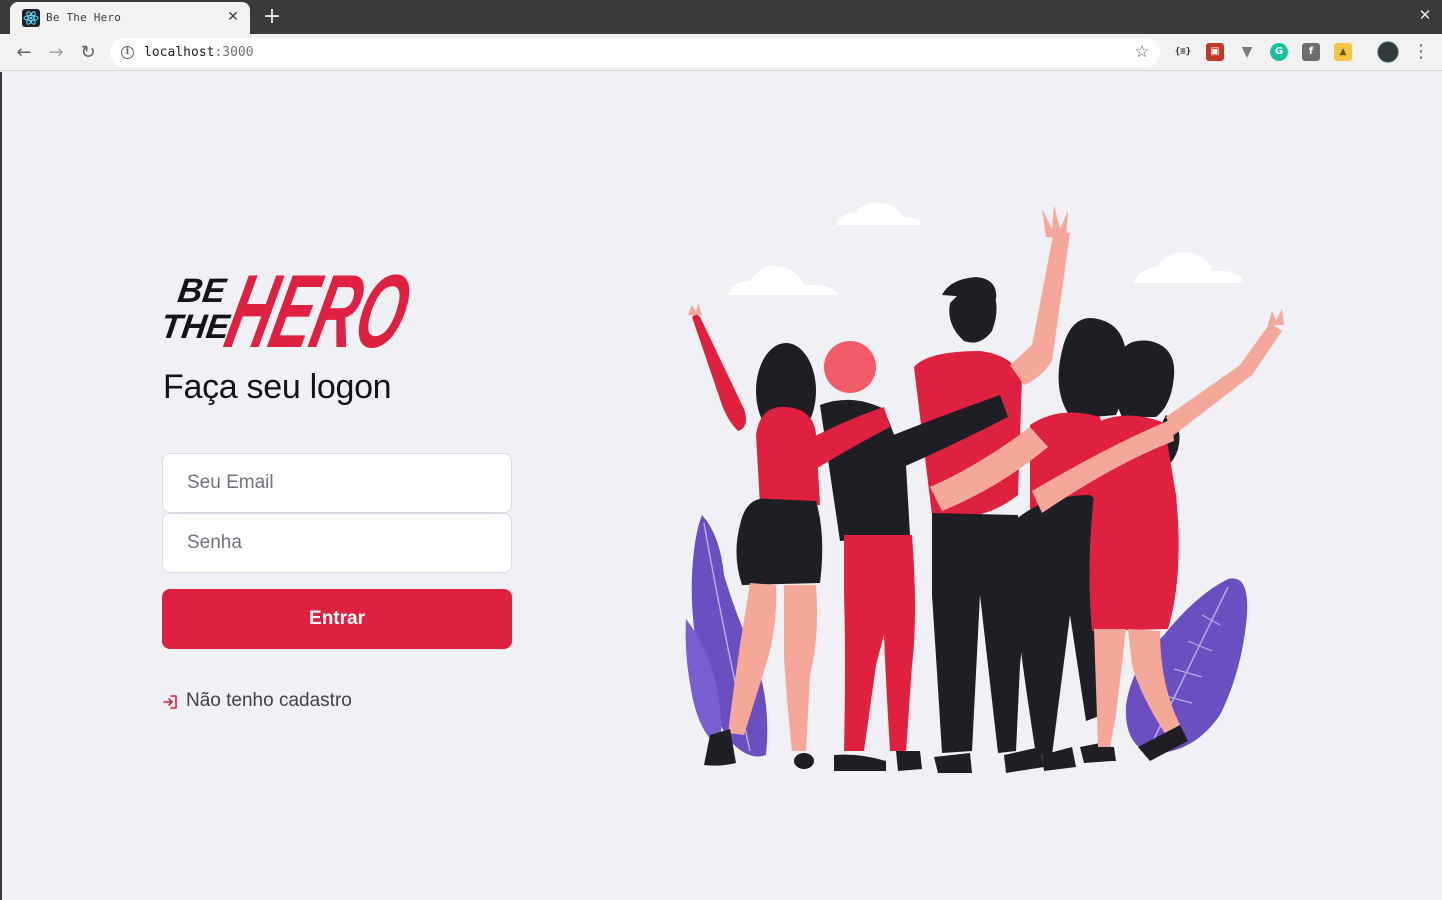 The image size is (1442, 900). What do you see at coordinates (277, 387) in the screenshot?
I see `page-title: Faça seu logon` at bounding box center [277, 387].